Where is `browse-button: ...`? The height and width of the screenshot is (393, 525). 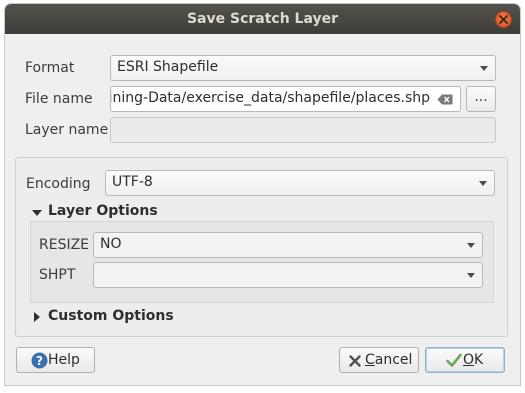
browse-button: ... is located at coordinates (481, 99).